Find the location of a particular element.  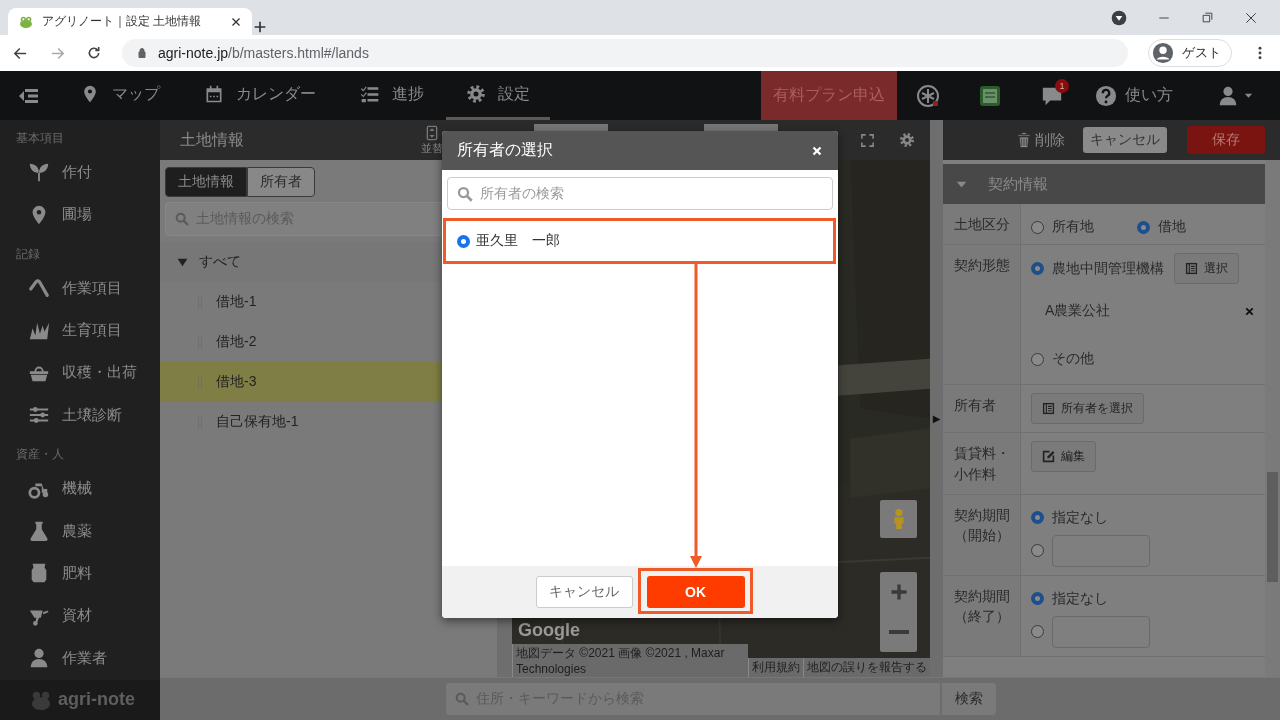

minus-icon is located at coordinates (898, 632).